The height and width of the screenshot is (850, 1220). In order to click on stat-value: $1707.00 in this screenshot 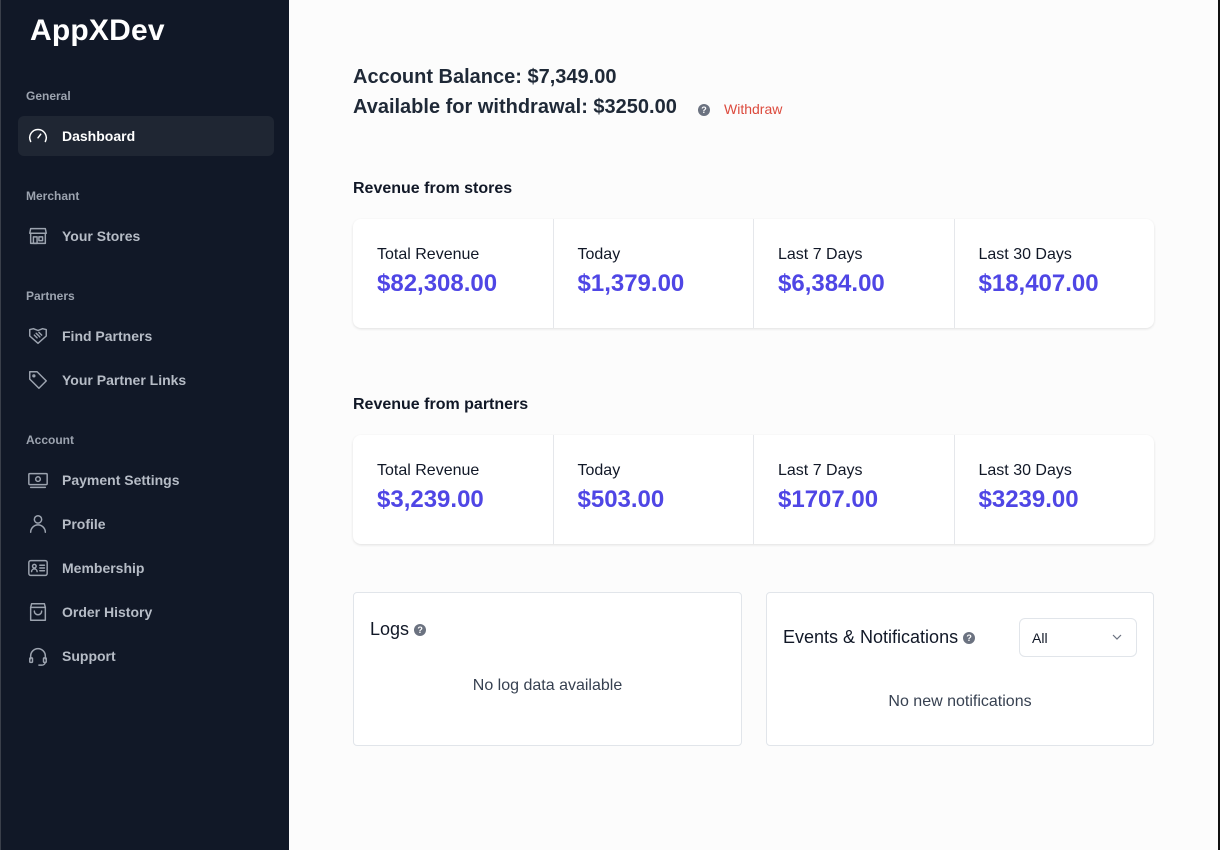, I will do `click(828, 499)`.